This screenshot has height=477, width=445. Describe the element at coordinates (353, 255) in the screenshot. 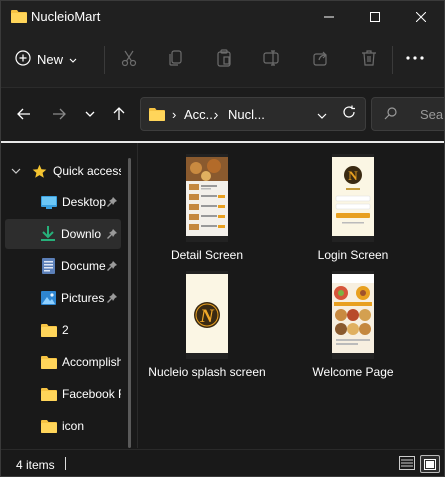

I see `file-name: Login Screen` at that location.